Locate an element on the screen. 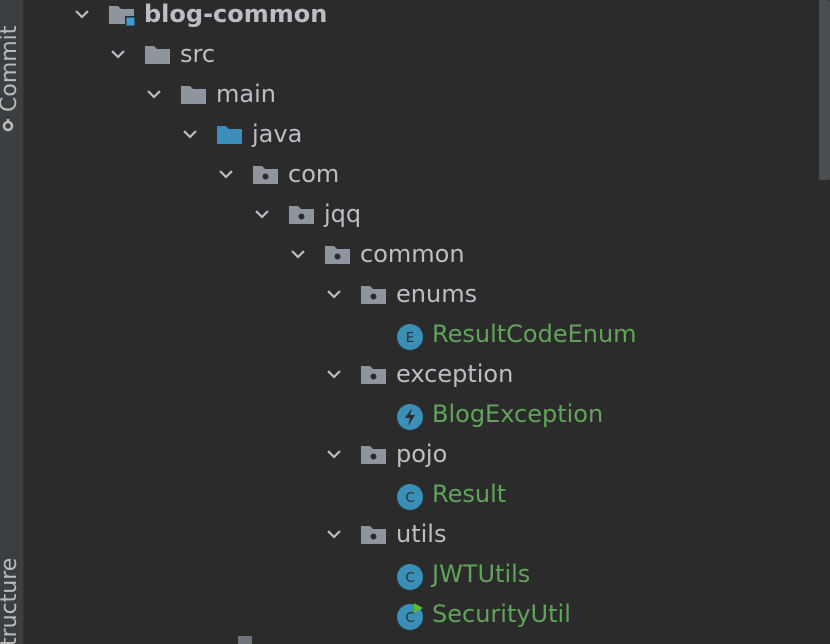 The width and height of the screenshot is (830, 644). tree-row-com: com is located at coordinates (277, 174).